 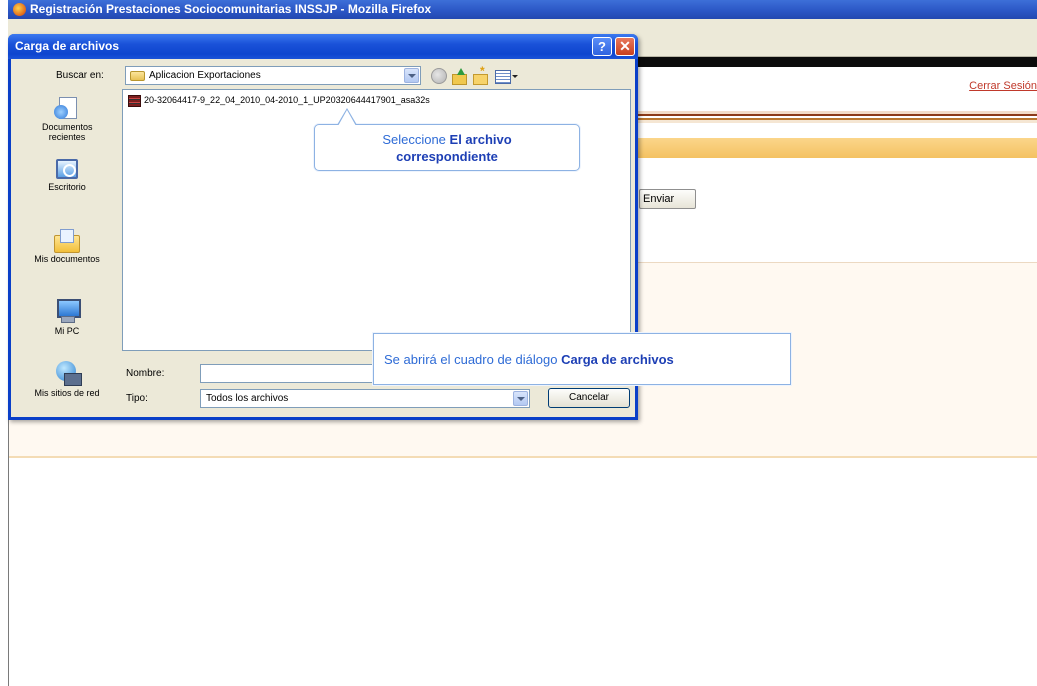 I want to click on place-label: Mis documentos, so click(x=67, y=259).